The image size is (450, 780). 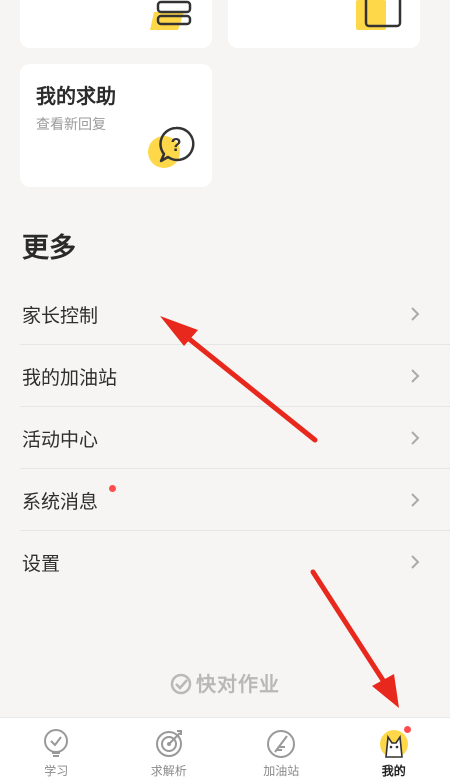 What do you see at coordinates (281, 744) in the screenshot?
I see `feather-icon` at bounding box center [281, 744].